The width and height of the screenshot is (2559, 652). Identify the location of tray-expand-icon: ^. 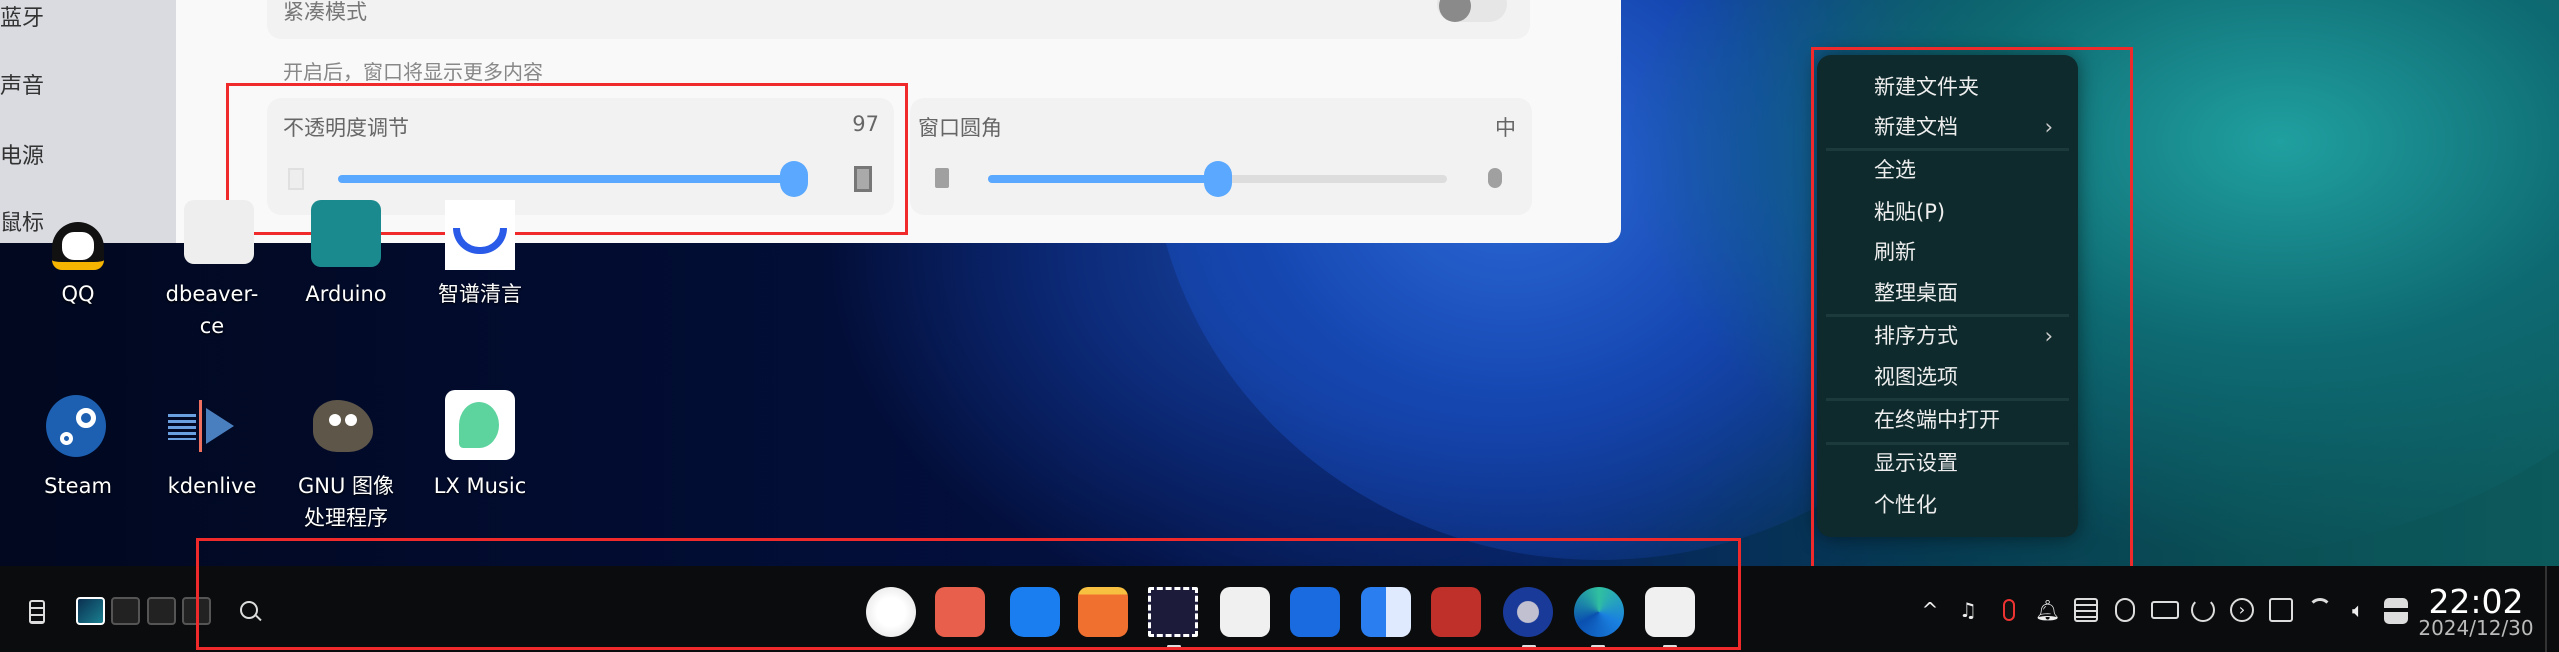
(1930, 610).